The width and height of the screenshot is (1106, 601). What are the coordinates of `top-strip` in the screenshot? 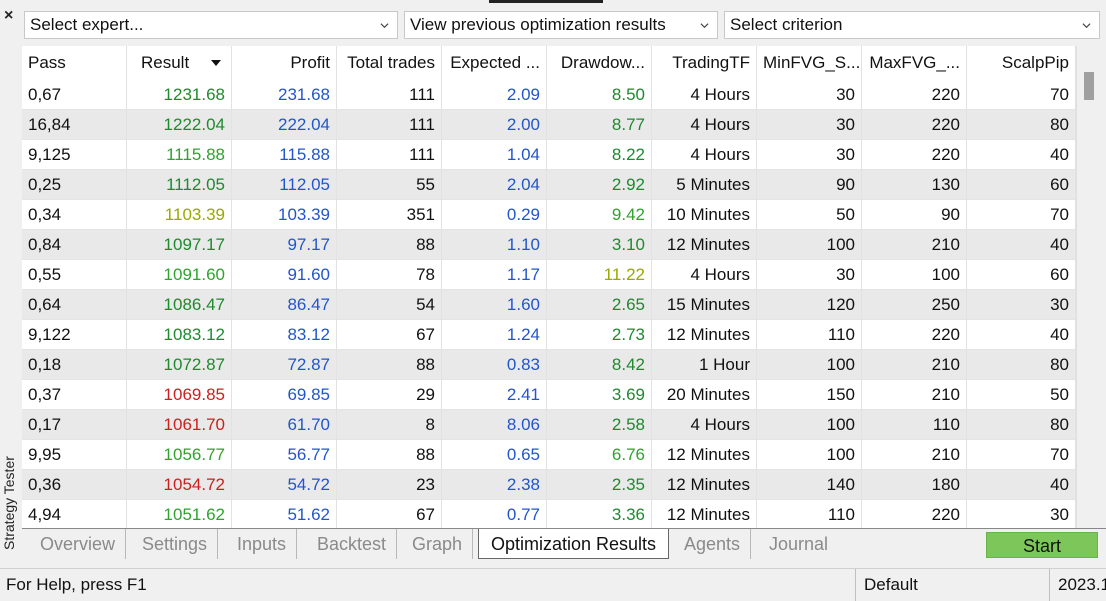 It's located at (564, 4).